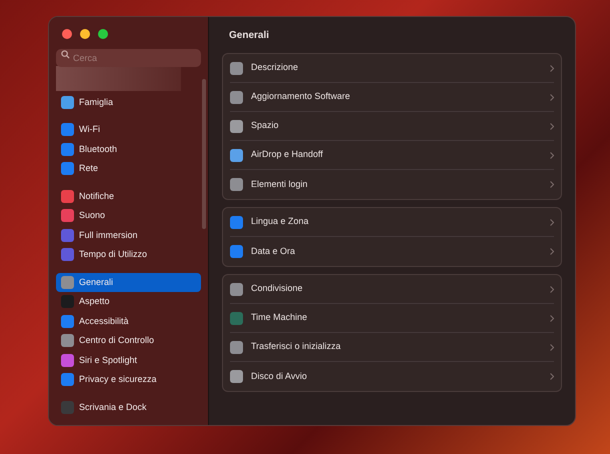 The height and width of the screenshot is (454, 610). What do you see at coordinates (128, 149) in the screenshot?
I see `sidebar-item: Bluetooth` at bounding box center [128, 149].